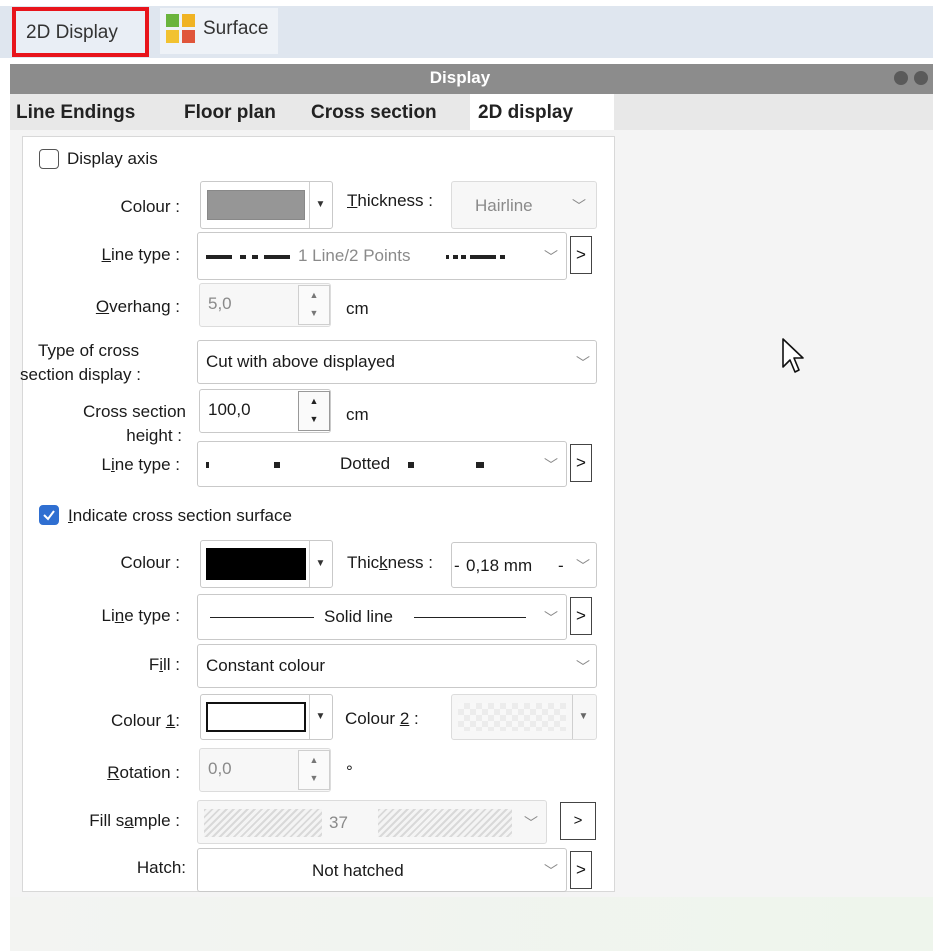 The width and height of the screenshot is (933, 951). I want to click on surface-line-type-value: Solid line, so click(358, 616).